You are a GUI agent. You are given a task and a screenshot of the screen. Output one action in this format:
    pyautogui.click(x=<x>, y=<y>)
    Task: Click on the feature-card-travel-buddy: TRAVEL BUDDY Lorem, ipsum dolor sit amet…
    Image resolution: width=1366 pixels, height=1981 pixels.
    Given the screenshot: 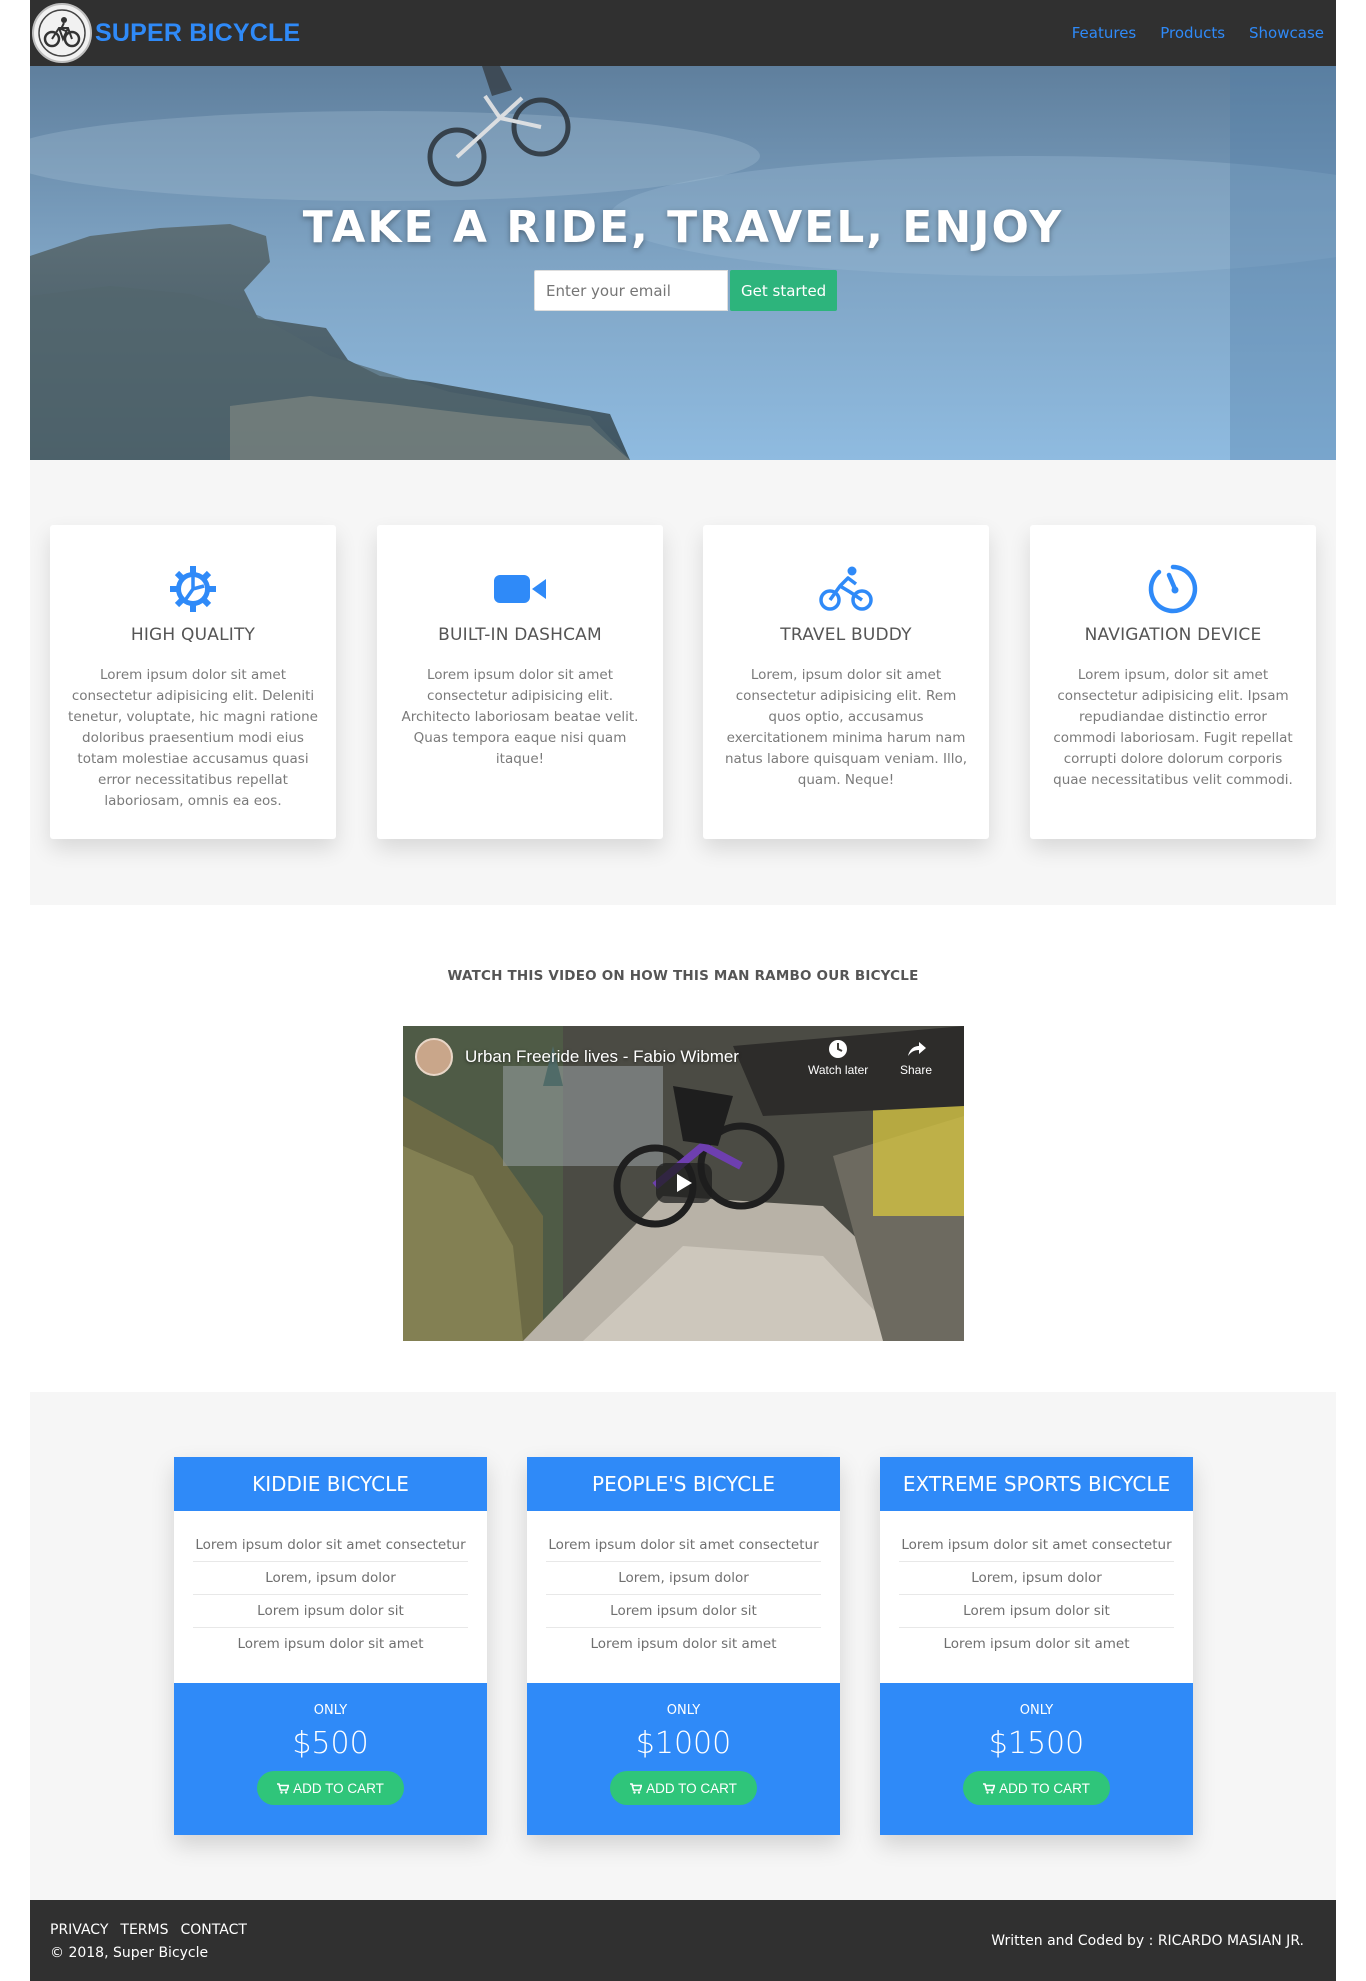 What is the action you would take?
    pyautogui.click(x=846, y=682)
    